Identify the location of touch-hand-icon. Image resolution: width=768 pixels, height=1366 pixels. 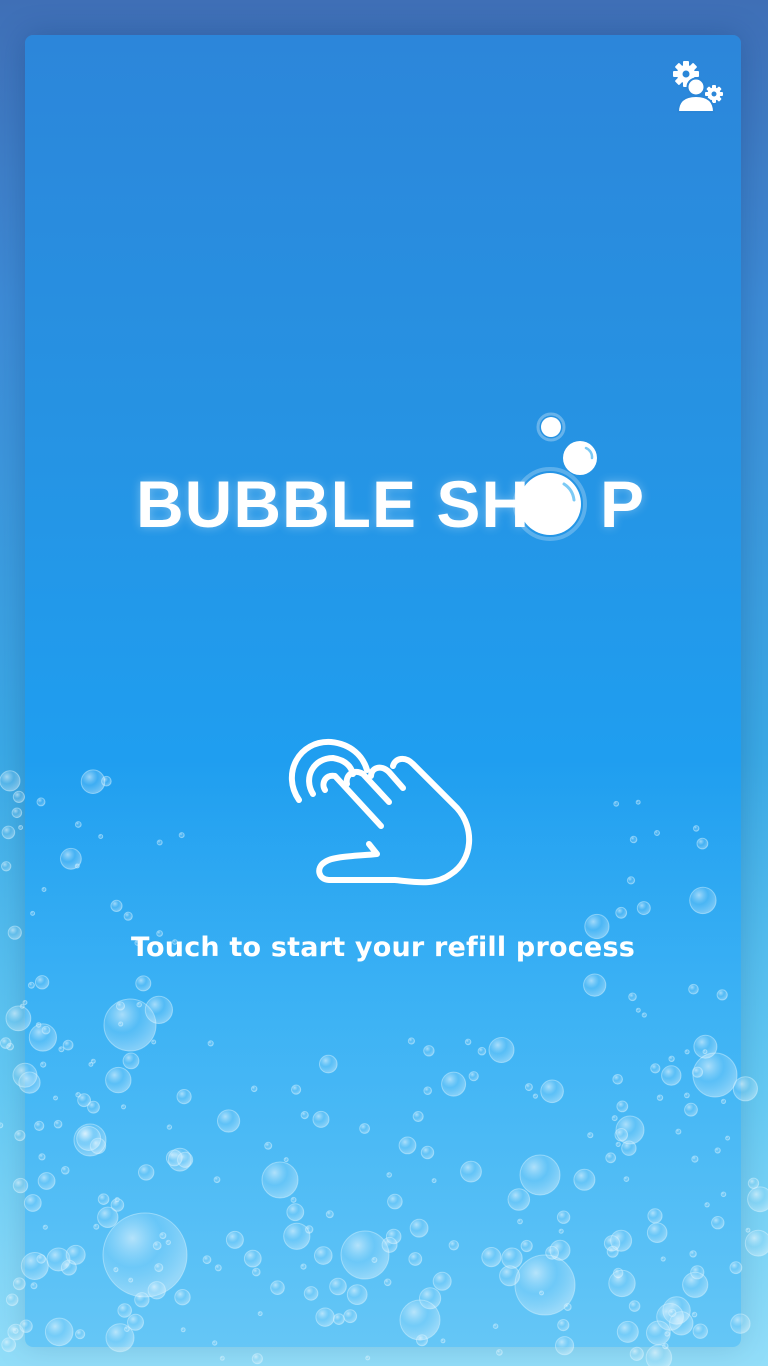
(380, 812).